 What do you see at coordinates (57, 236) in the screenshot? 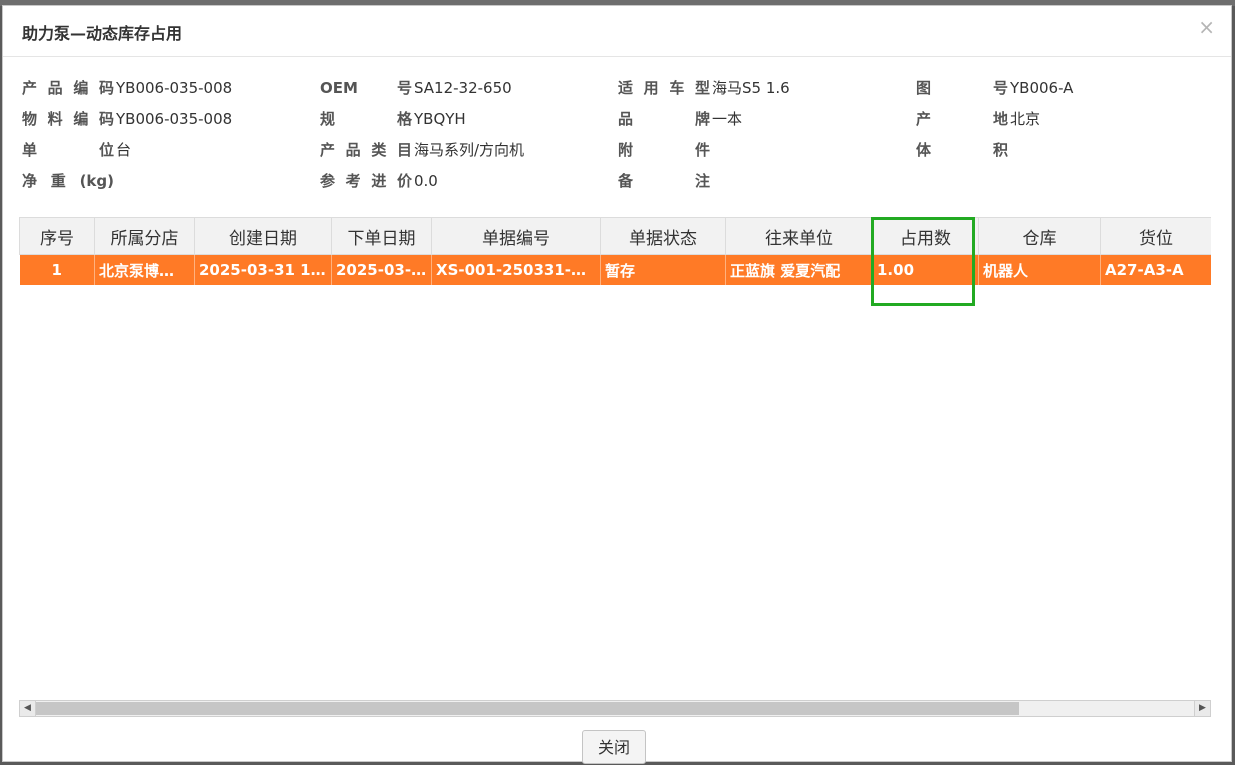
I see `column-header-index: 序号` at bounding box center [57, 236].